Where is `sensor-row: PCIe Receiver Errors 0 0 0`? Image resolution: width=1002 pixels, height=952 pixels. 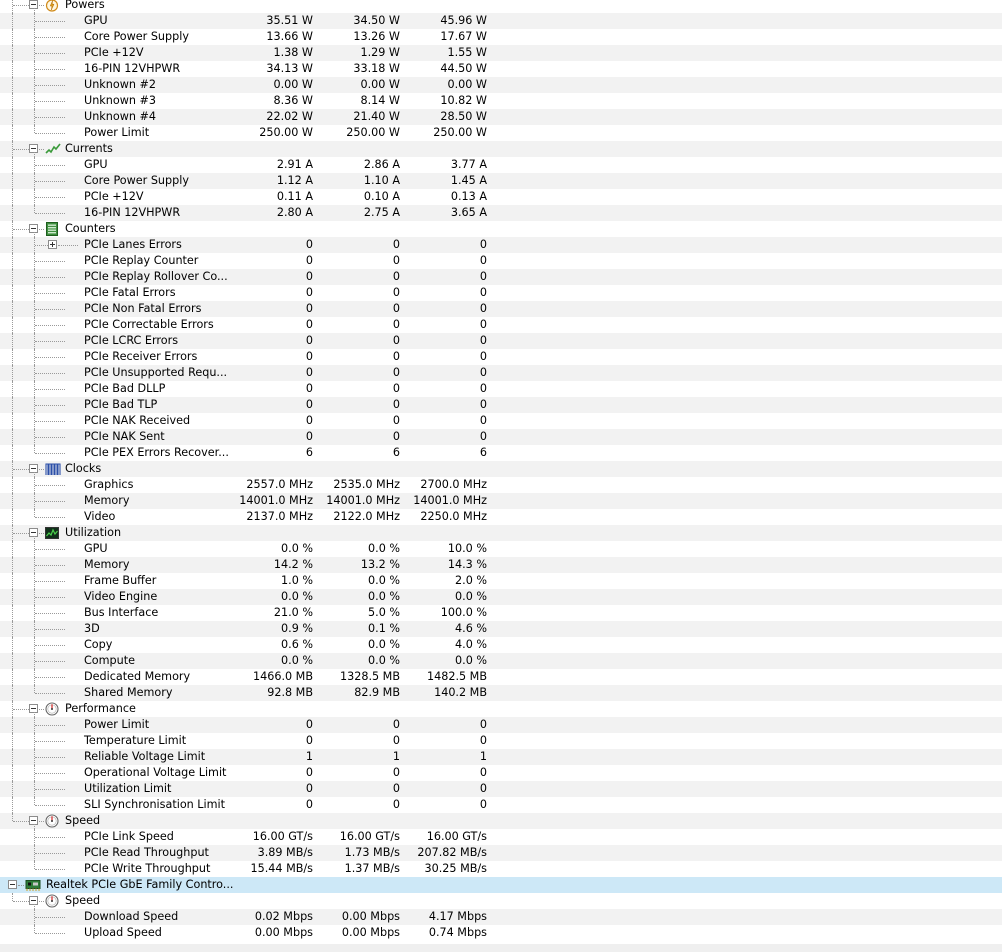
sensor-row: PCIe Receiver Errors 0 0 0 is located at coordinates (501, 357).